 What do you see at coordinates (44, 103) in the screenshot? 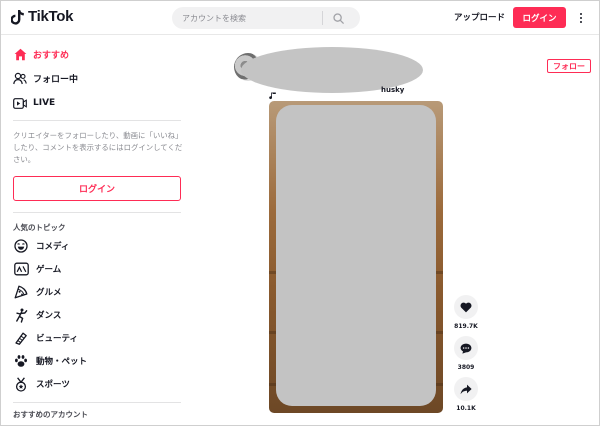
I see `sidebar-item-label: LIVE` at bounding box center [44, 103].